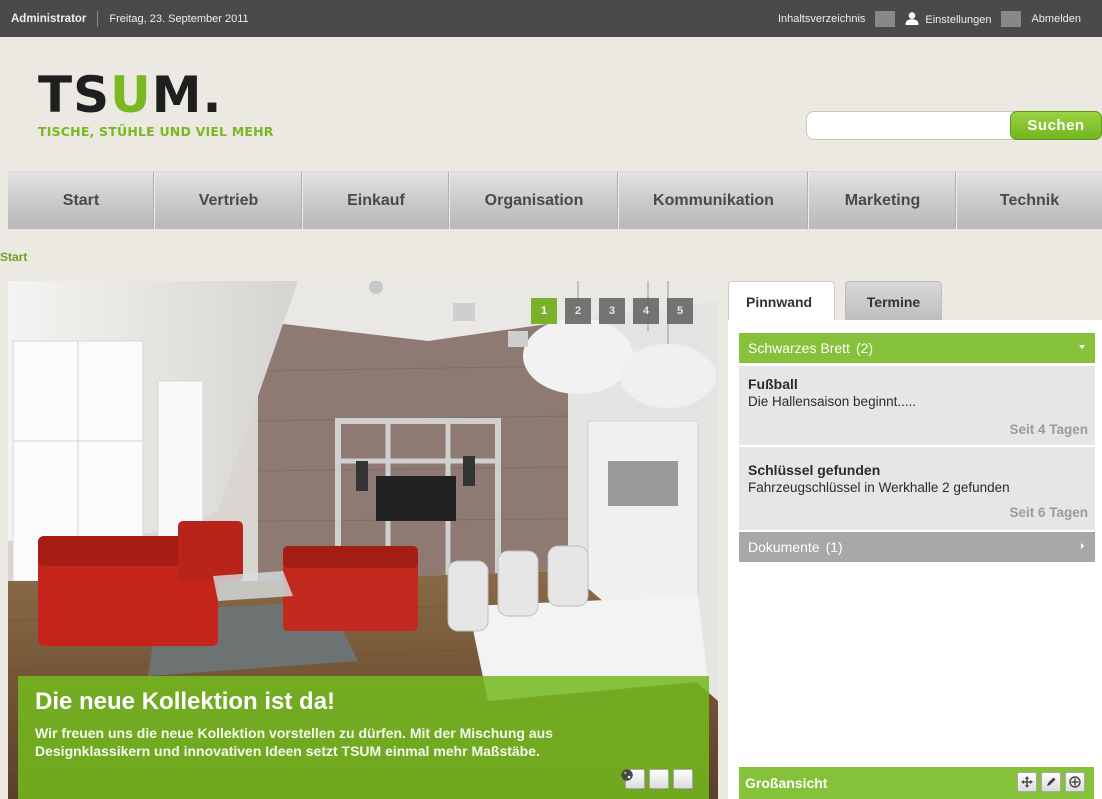  Describe the element at coordinates (773, 384) in the screenshot. I see `entry-title: Fußball` at that location.